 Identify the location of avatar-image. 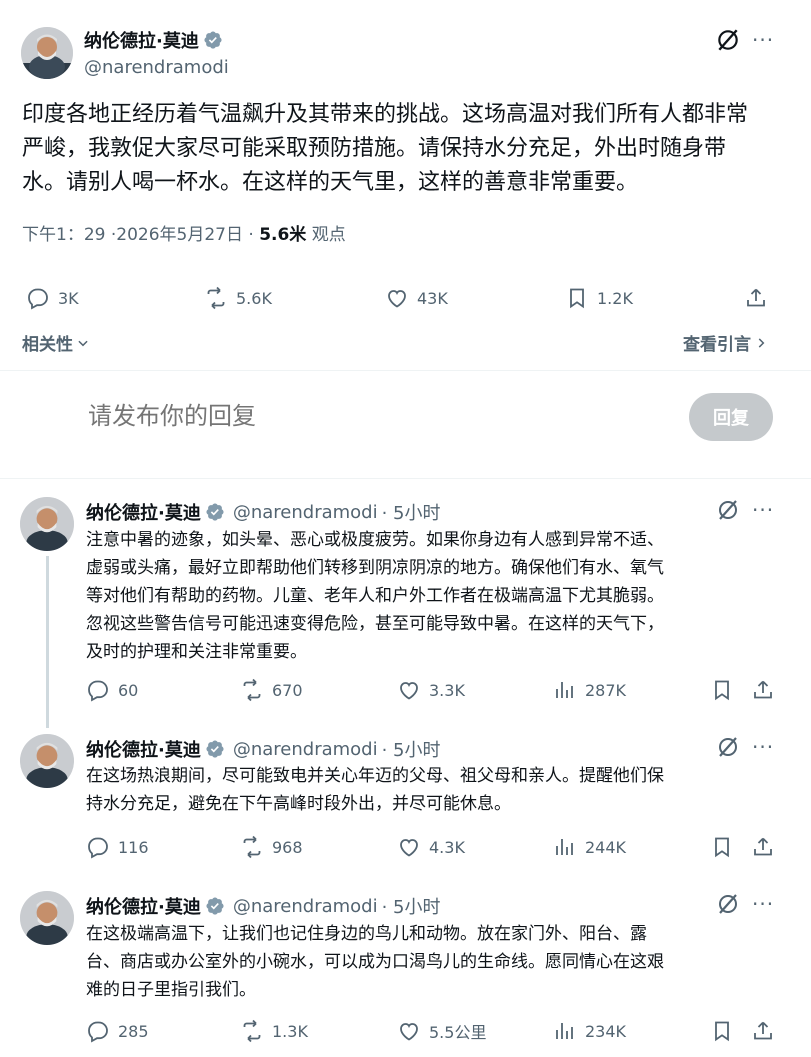
(47, 53).